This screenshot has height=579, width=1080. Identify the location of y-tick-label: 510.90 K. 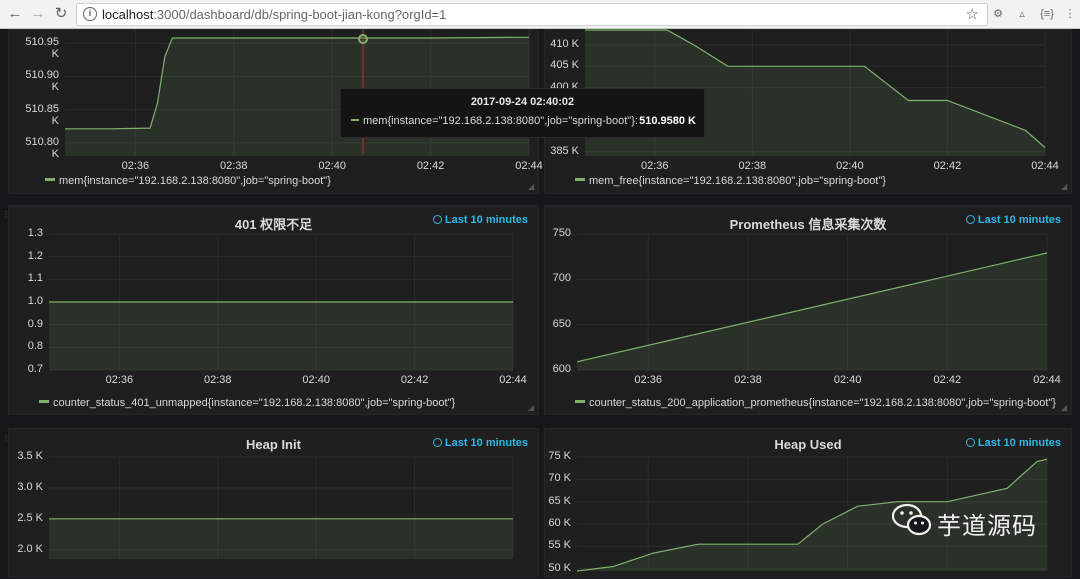
(42, 81).